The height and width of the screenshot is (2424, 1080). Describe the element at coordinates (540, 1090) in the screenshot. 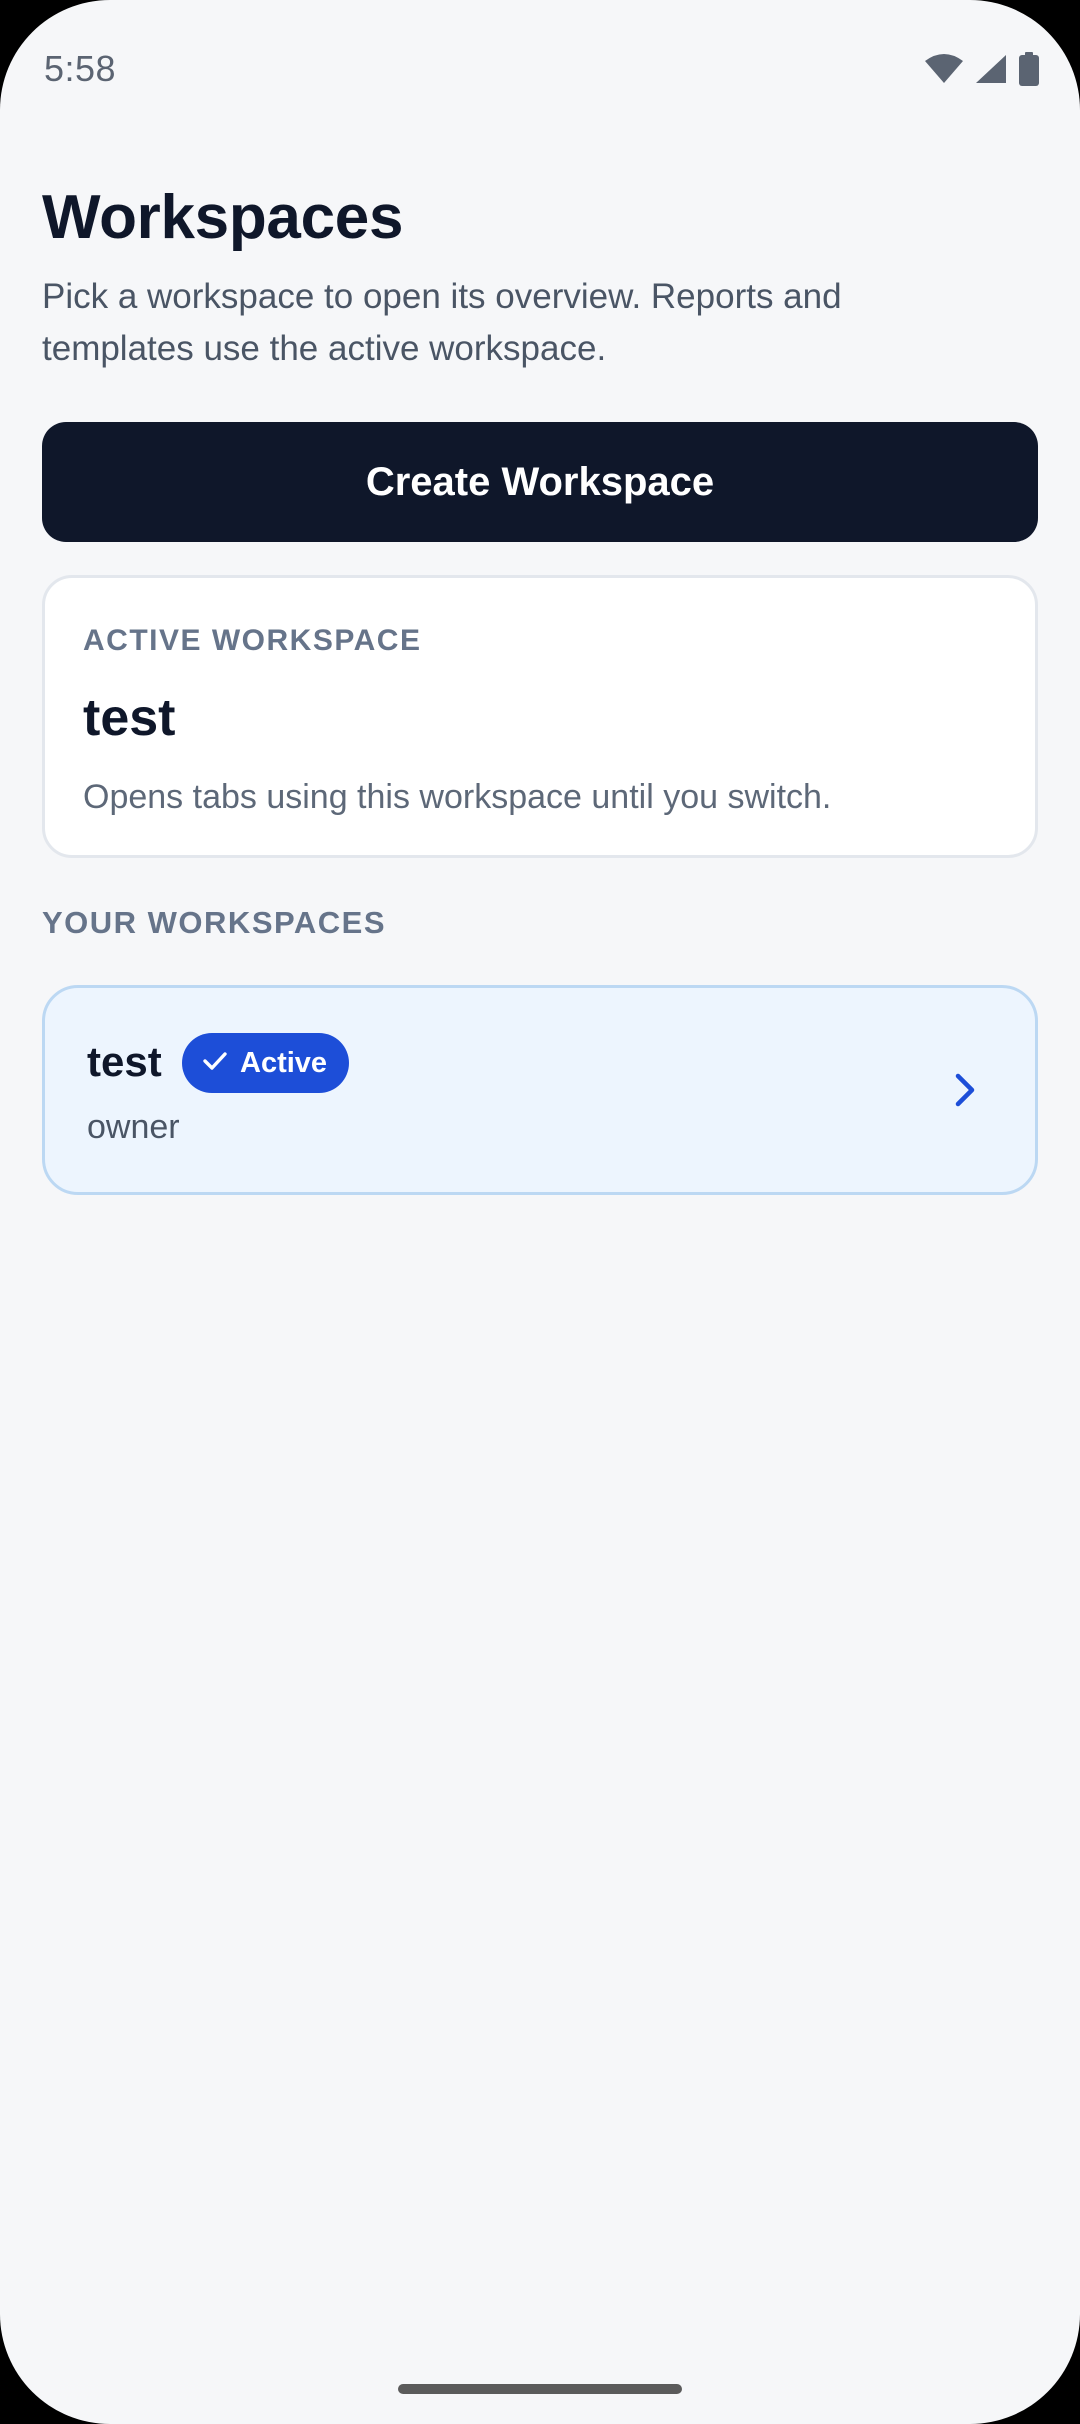

I see `workspace-list-item: test Active owner` at that location.